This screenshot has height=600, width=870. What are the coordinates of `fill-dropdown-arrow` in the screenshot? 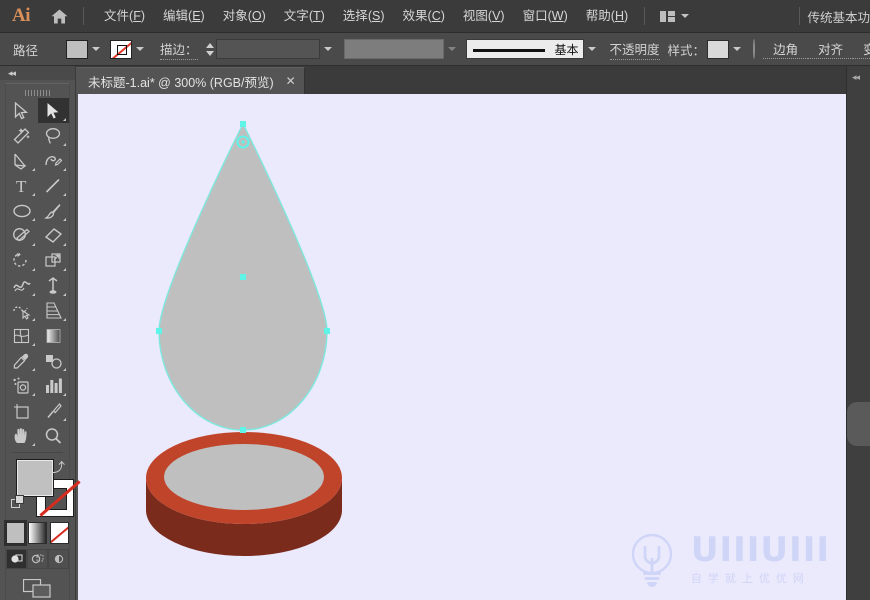 It's located at (96, 49).